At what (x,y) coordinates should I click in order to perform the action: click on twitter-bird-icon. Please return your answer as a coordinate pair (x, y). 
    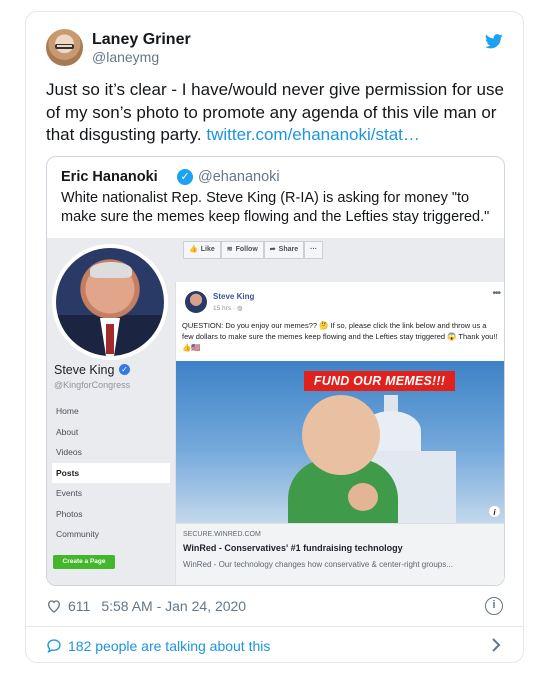
    Looking at the image, I should click on (494, 41).